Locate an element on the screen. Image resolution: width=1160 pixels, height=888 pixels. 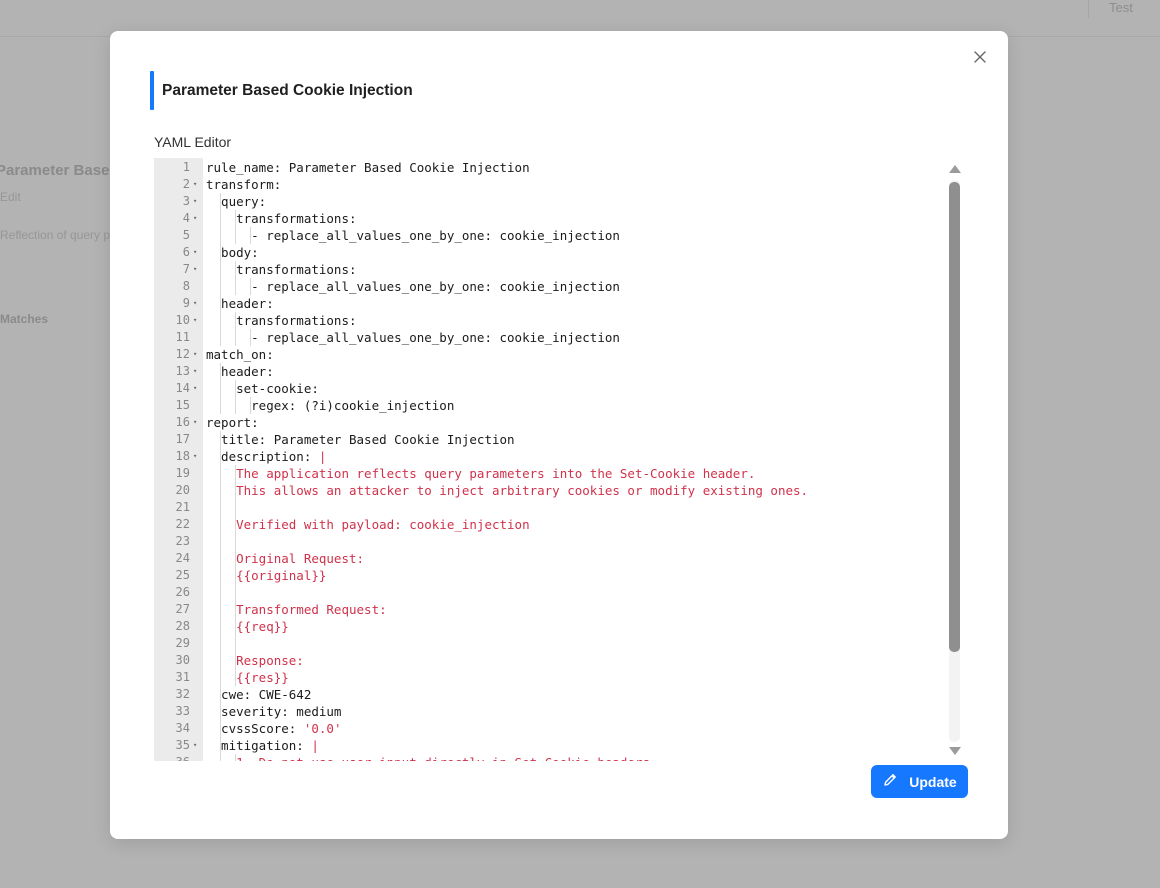
code-line: 26 is located at coordinates (549, 592).